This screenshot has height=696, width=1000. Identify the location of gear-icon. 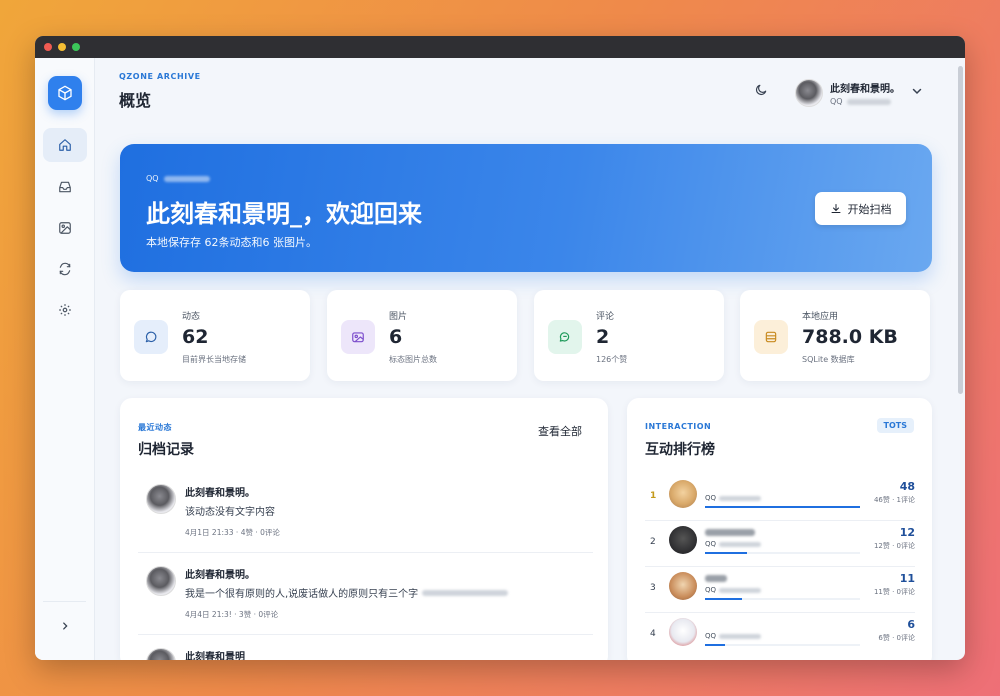
(65, 310).